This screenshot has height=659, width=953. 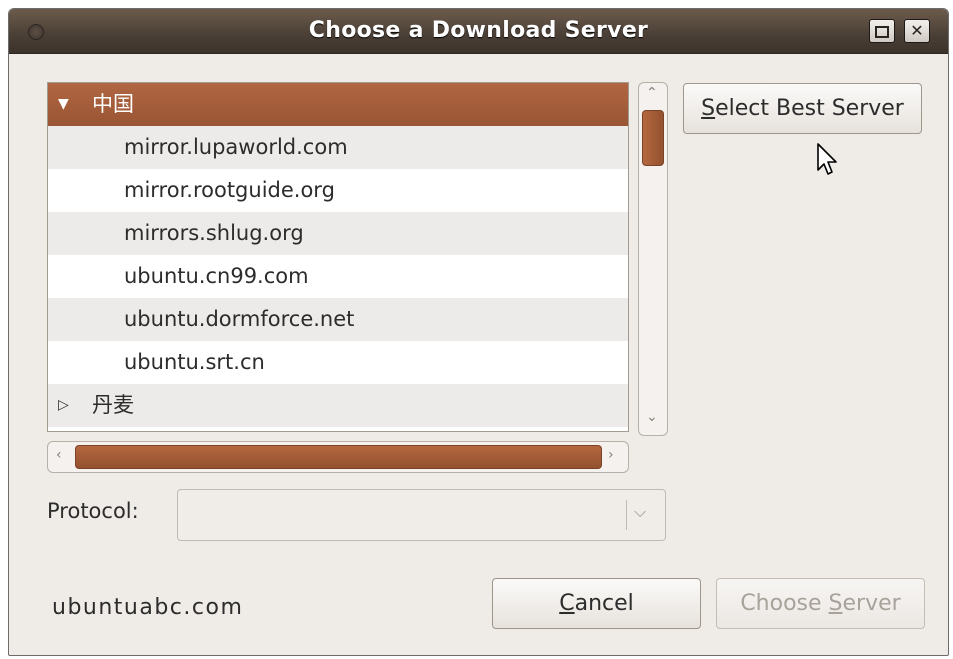 What do you see at coordinates (338, 405) in the screenshot?
I see `group-row-denmark: ▷ 丹麦` at bounding box center [338, 405].